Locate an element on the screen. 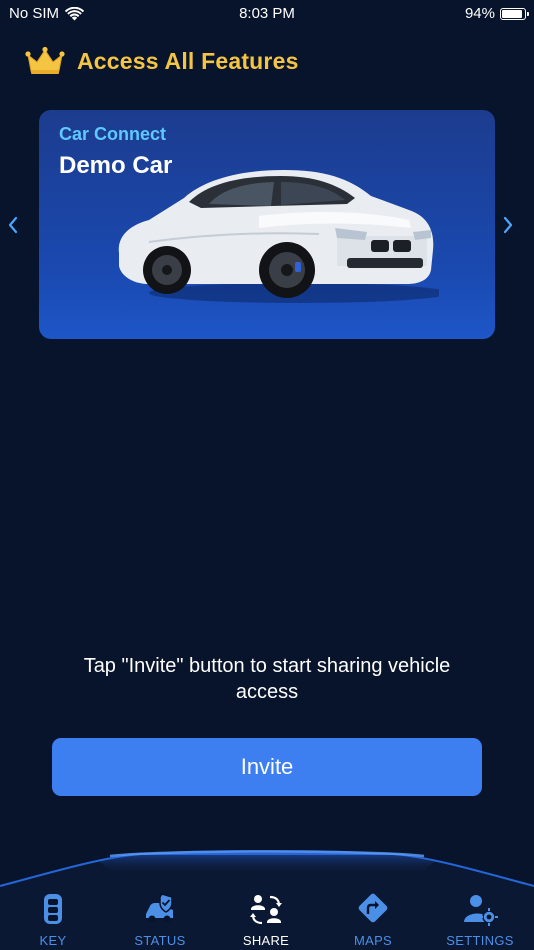 Image resolution: width=534 pixels, height=950 pixels. tab-key-label: KEY is located at coordinates (53, 940).